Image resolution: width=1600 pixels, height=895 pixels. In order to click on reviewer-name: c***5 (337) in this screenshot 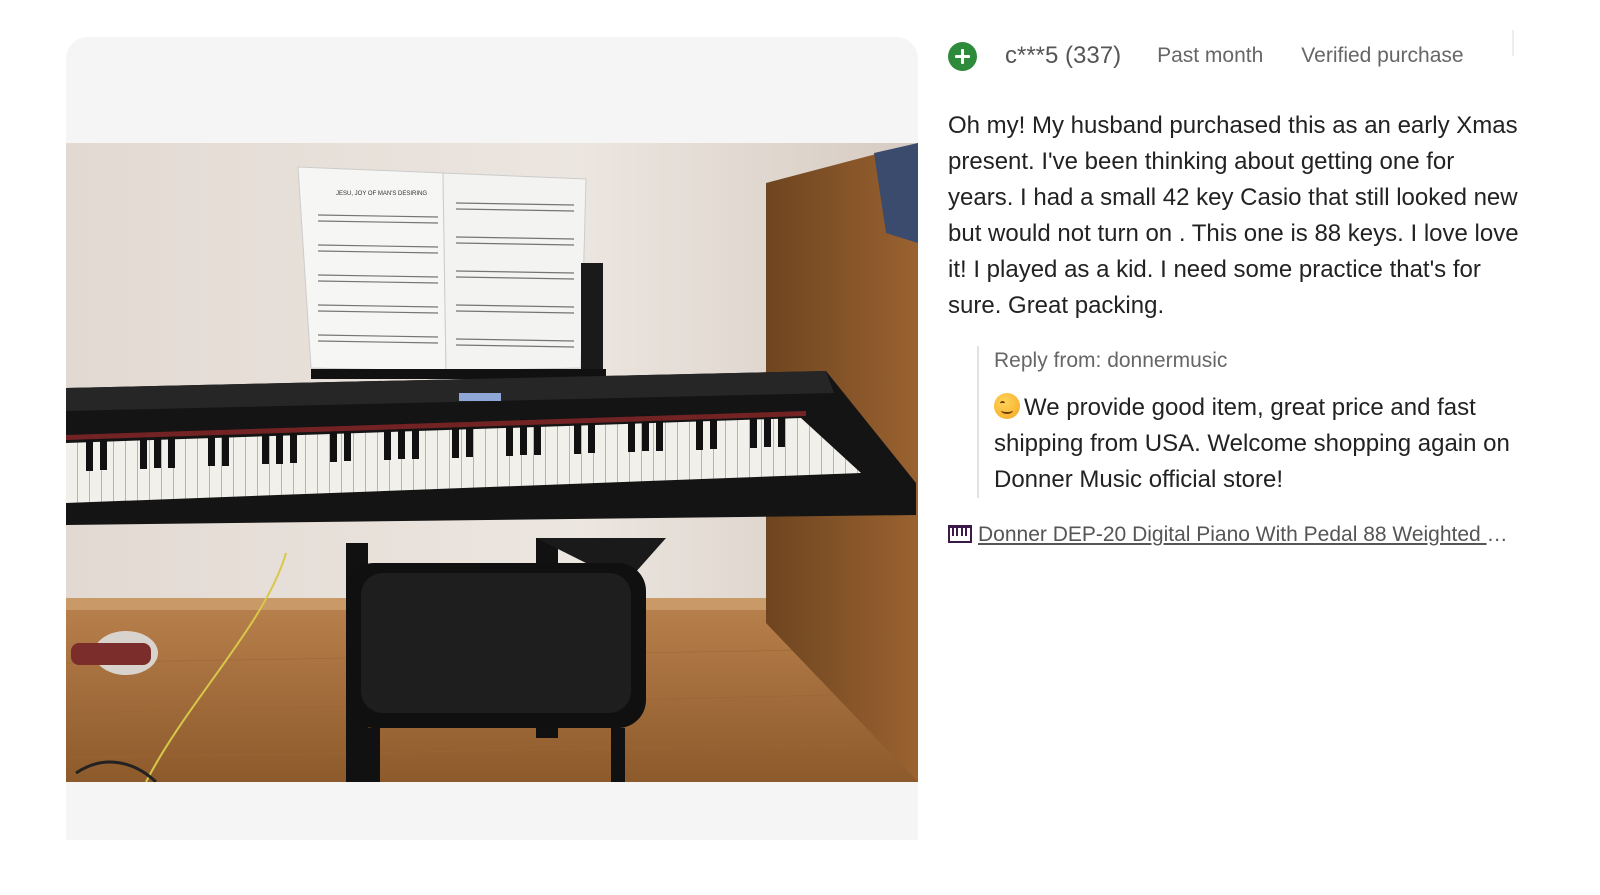, I will do `click(1063, 56)`.